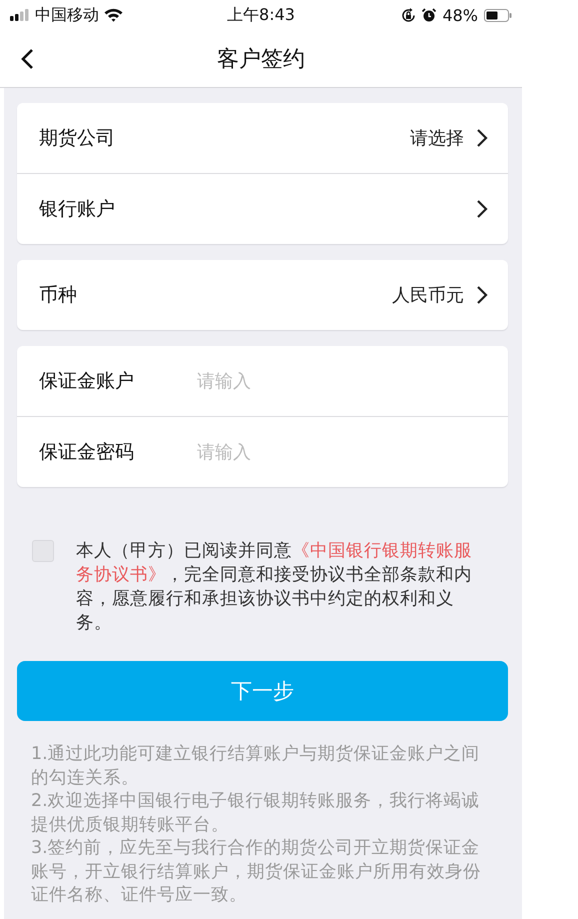  Describe the element at coordinates (274, 587) in the screenshot. I see `agreement-text: 本人（甲方）已阅读并同意《中国银行银期转账服 务协议书》，完全同意和接受协议书全部条款和内容，愿意履行和承担该协议书中约定的权利和义务。` at that location.